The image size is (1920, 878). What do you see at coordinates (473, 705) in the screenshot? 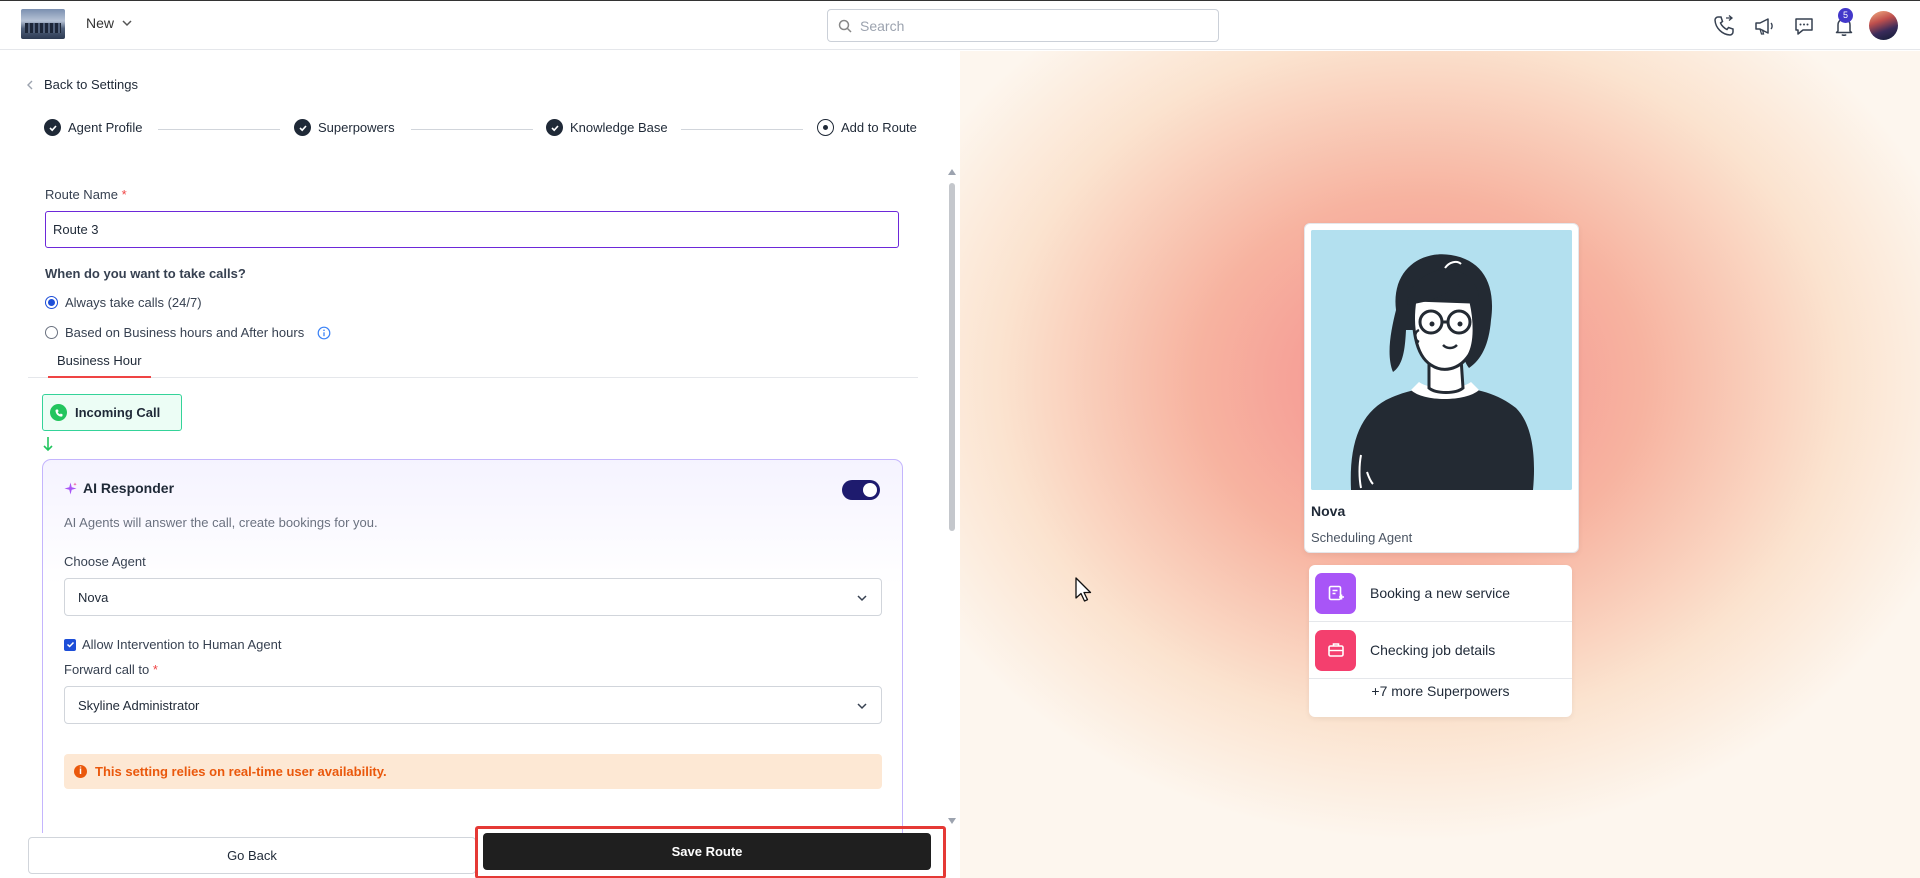
I see `forward-call-select: Skyline Administrator` at bounding box center [473, 705].